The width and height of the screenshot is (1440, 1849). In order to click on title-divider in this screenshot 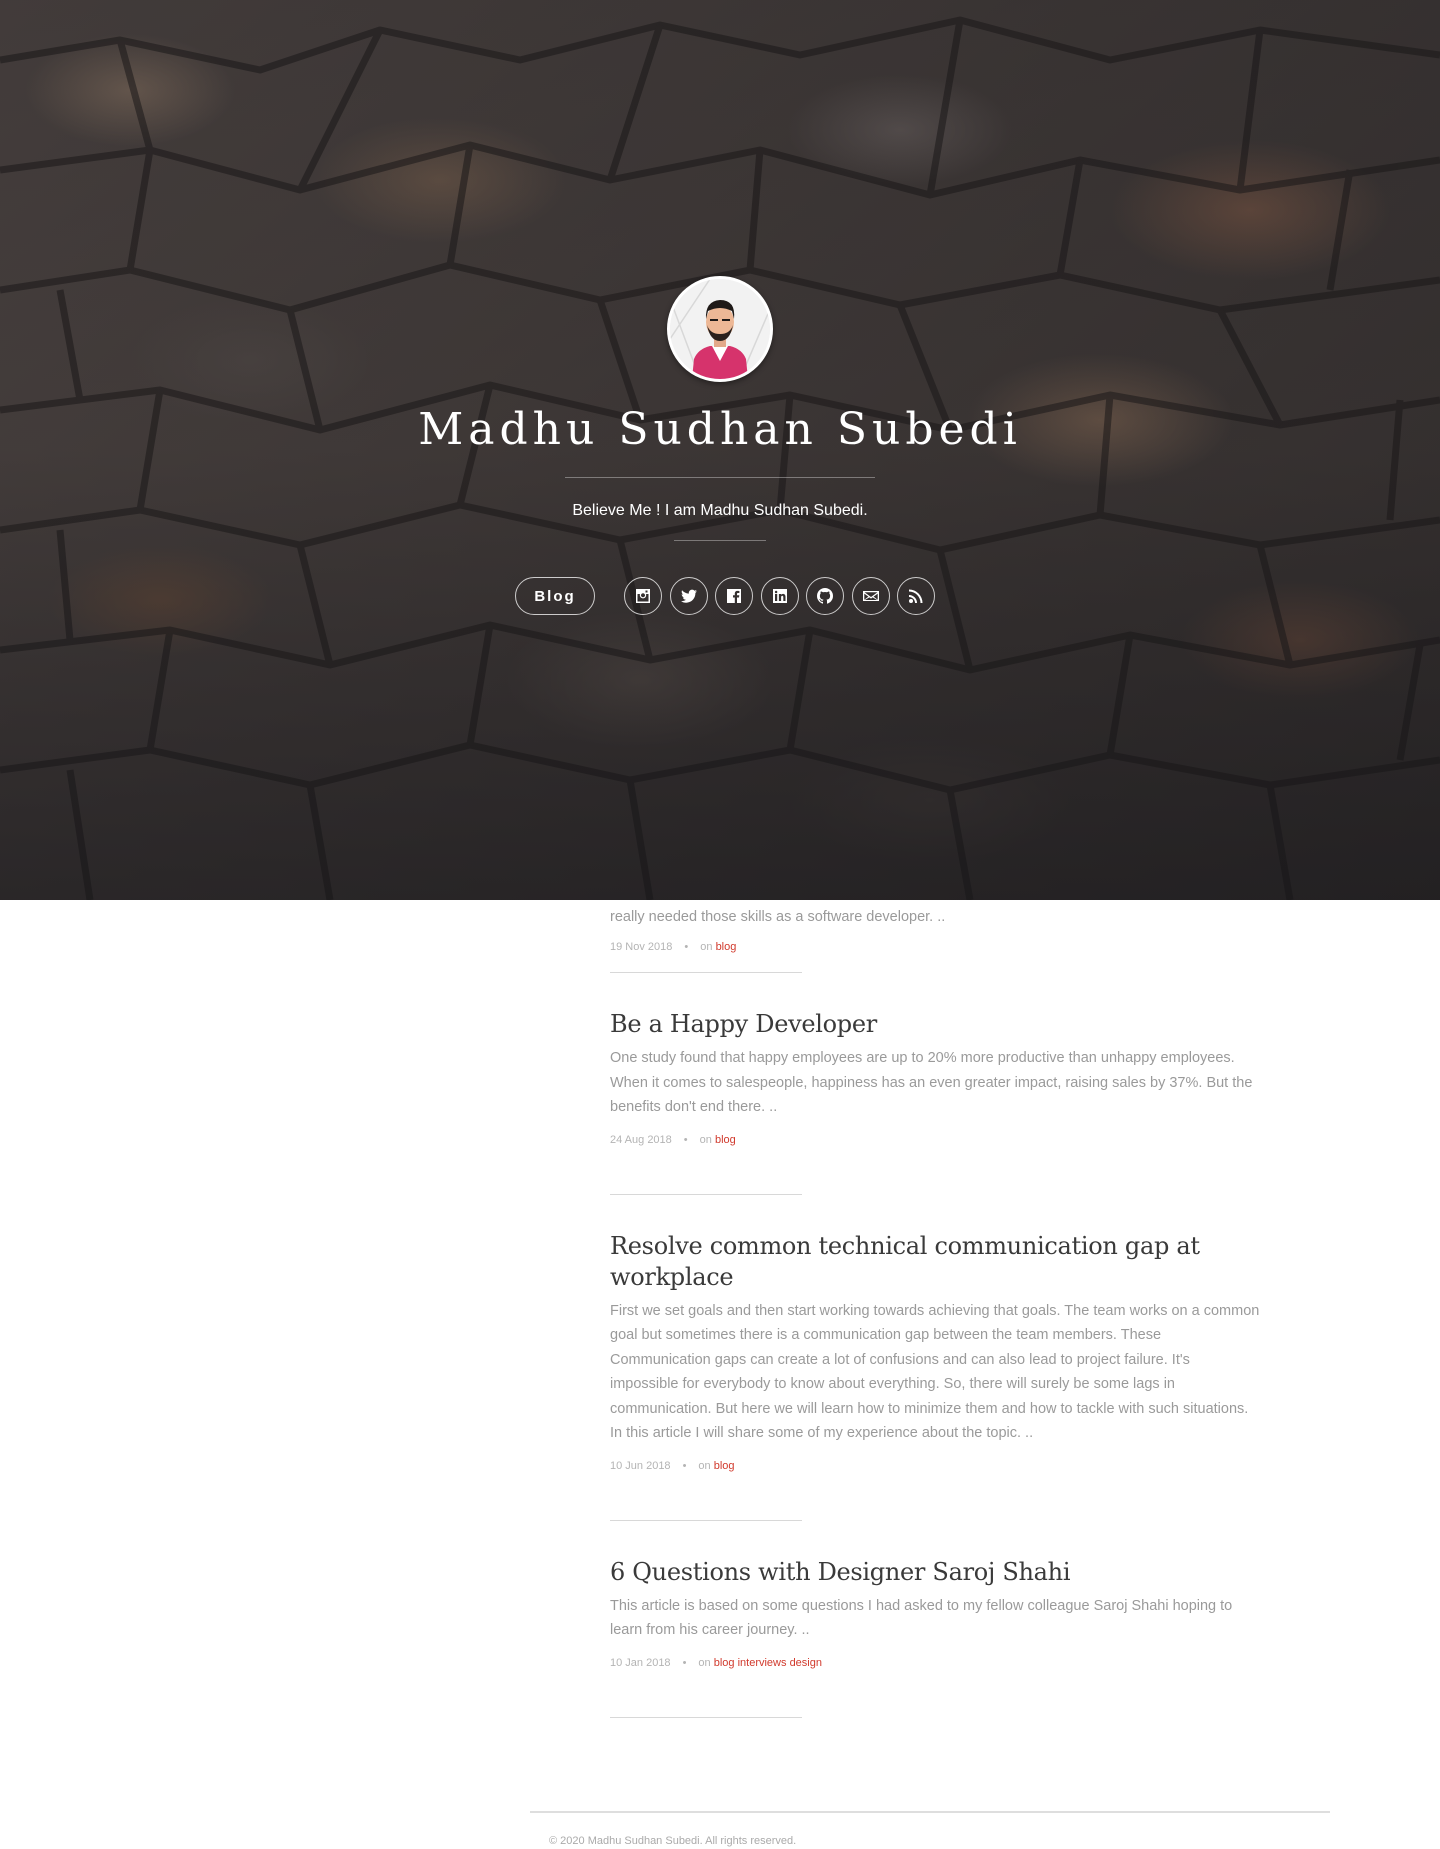, I will do `click(720, 477)`.